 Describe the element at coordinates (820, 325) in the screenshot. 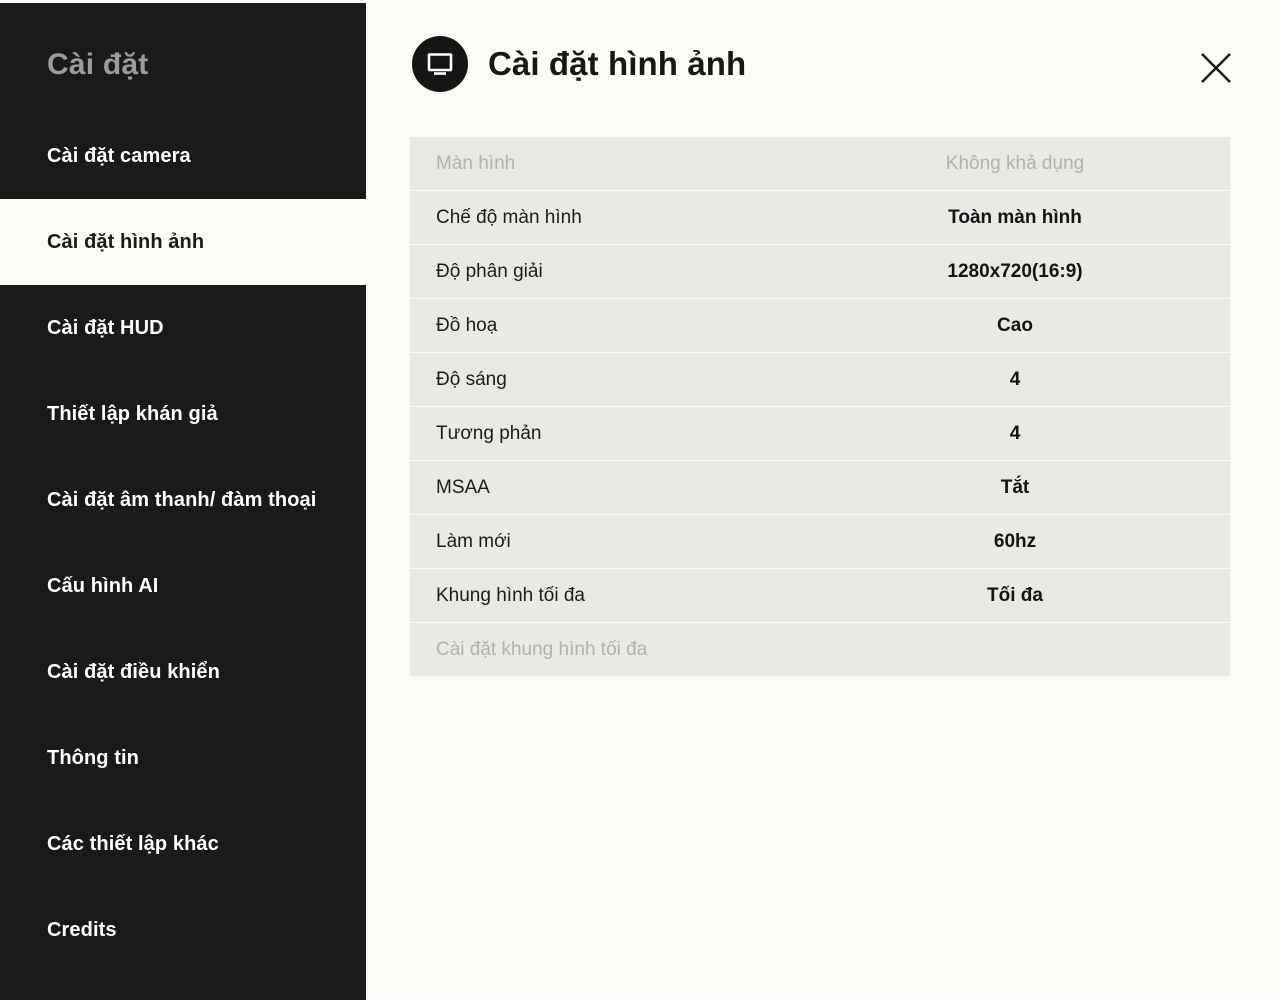

I see `setting-row: Đồ hoạ Cao` at that location.